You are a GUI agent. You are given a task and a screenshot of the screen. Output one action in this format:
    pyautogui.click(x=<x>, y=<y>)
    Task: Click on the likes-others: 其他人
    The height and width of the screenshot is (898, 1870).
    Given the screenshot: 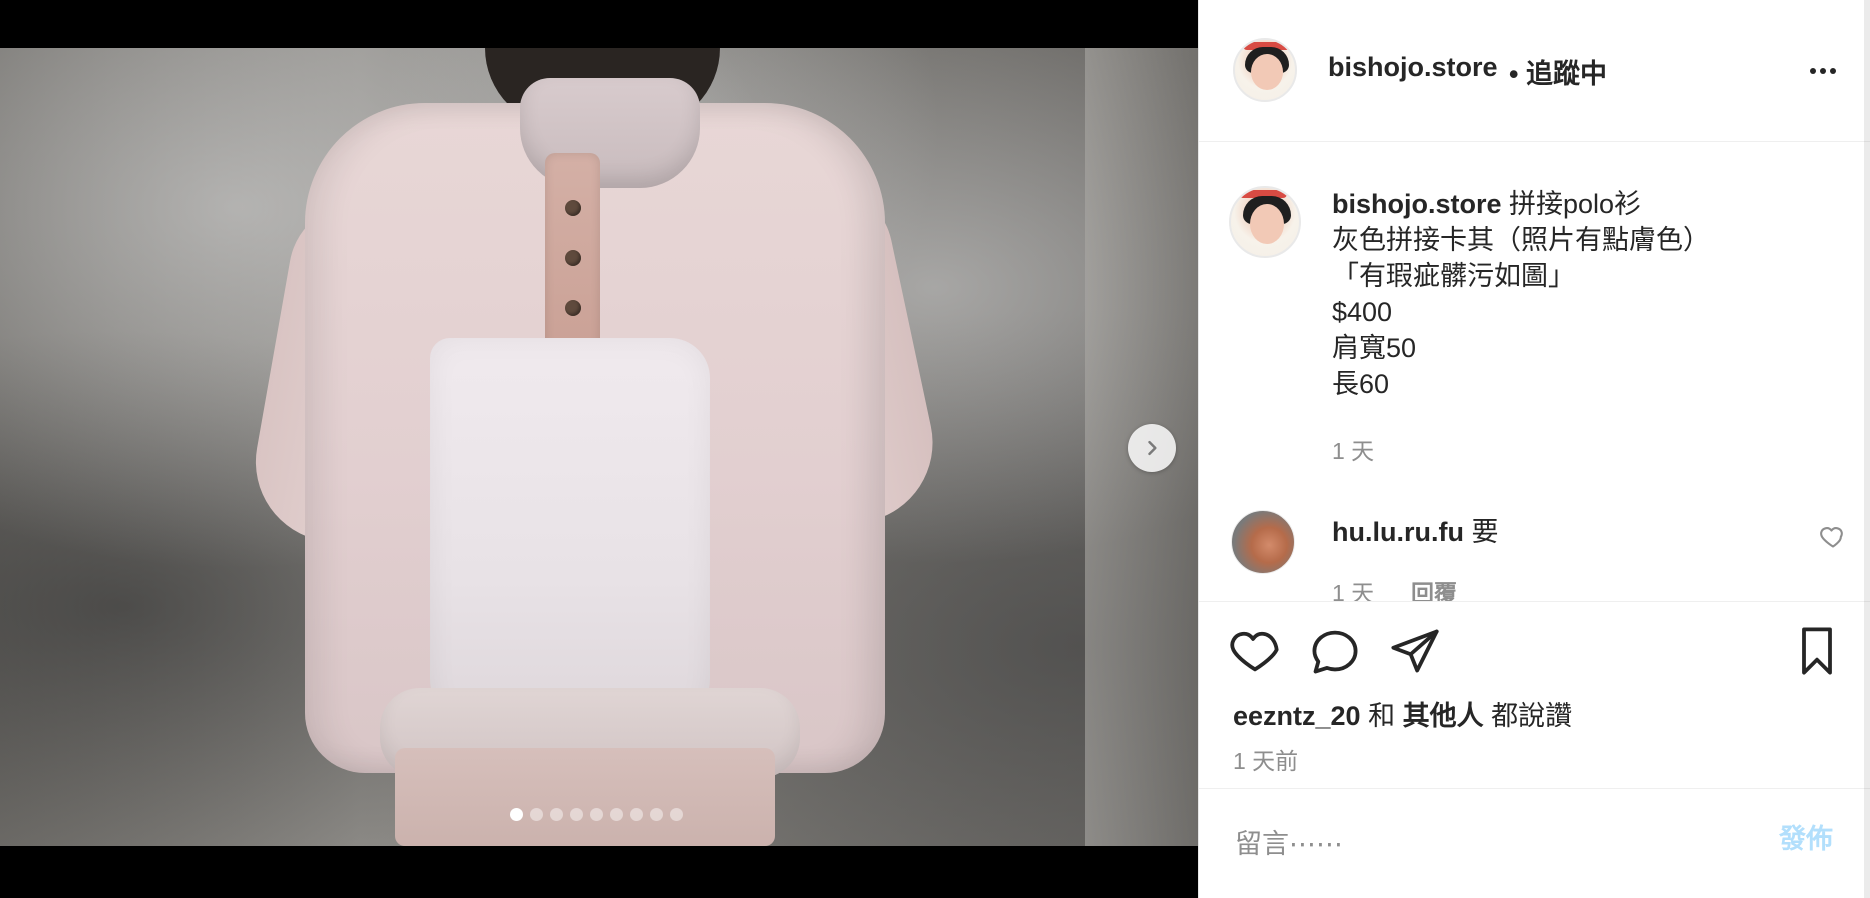 What is the action you would take?
    pyautogui.click(x=1443, y=716)
    